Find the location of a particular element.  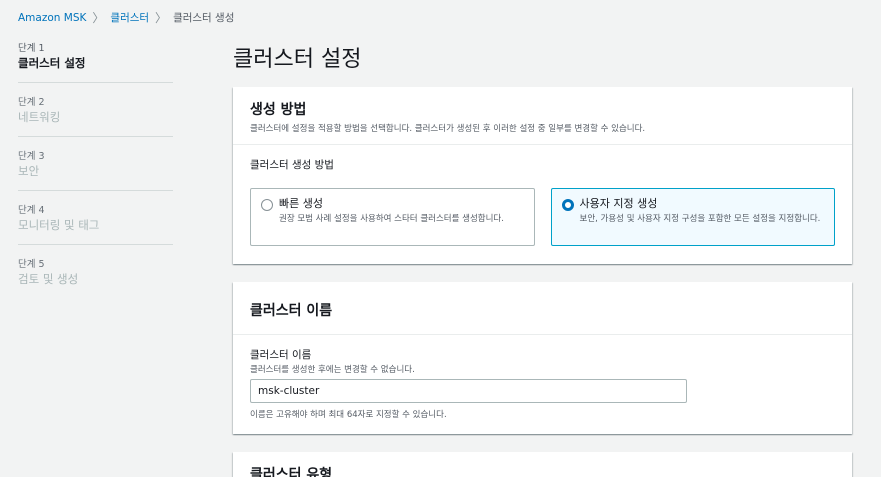

step-title: 클러스터 설정 is located at coordinates (52, 63).